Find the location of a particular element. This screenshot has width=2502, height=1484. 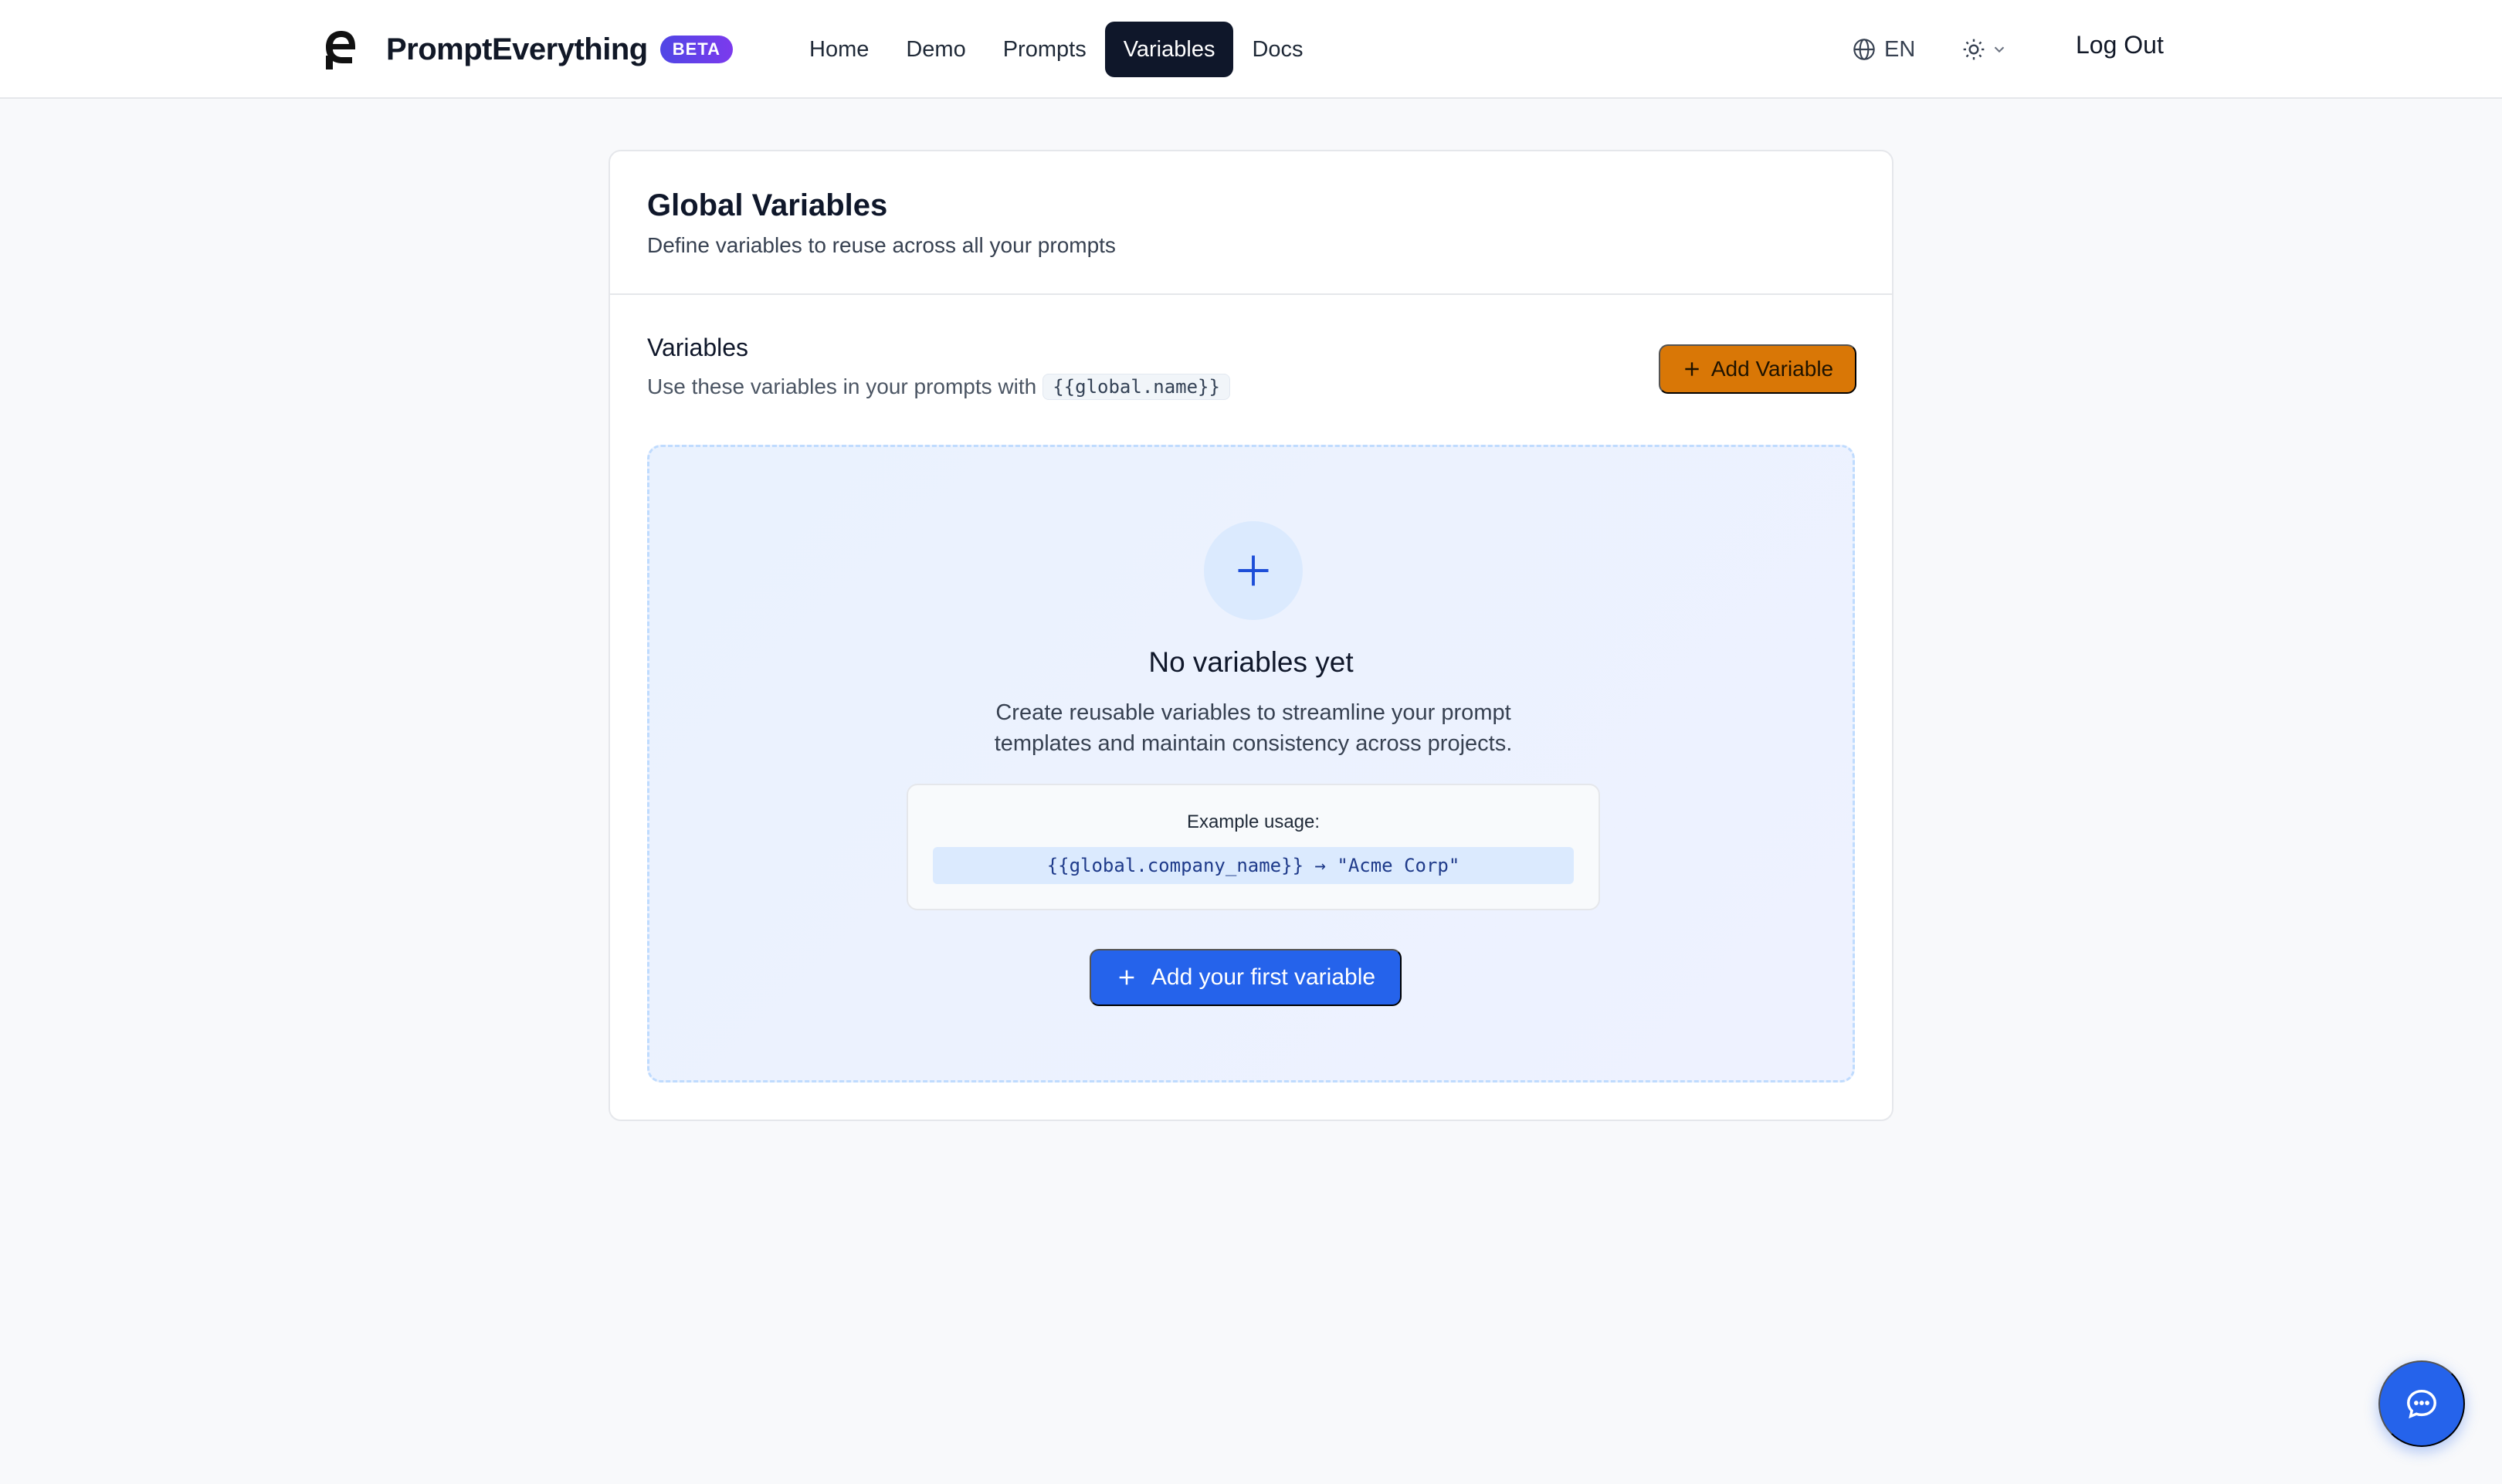

add-variable-button: Add Variable is located at coordinates (1757, 369).